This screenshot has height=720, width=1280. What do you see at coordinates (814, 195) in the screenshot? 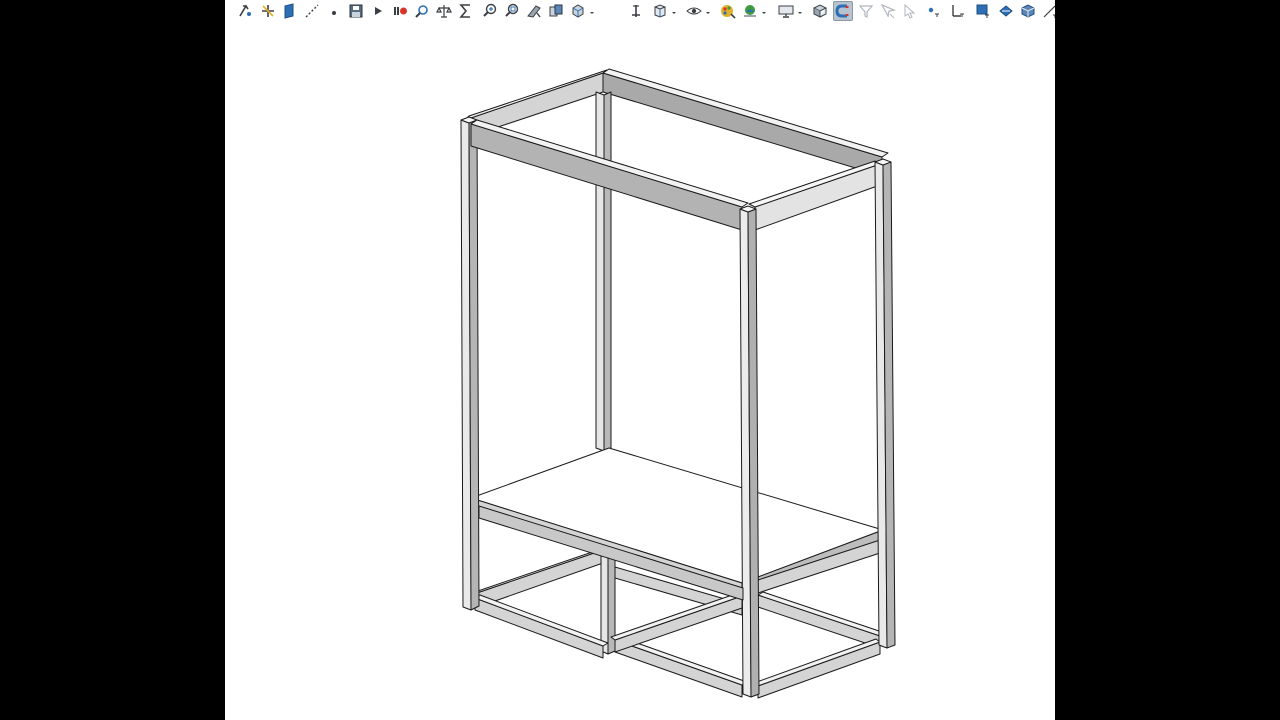
I see `top-beam-right` at bounding box center [814, 195].